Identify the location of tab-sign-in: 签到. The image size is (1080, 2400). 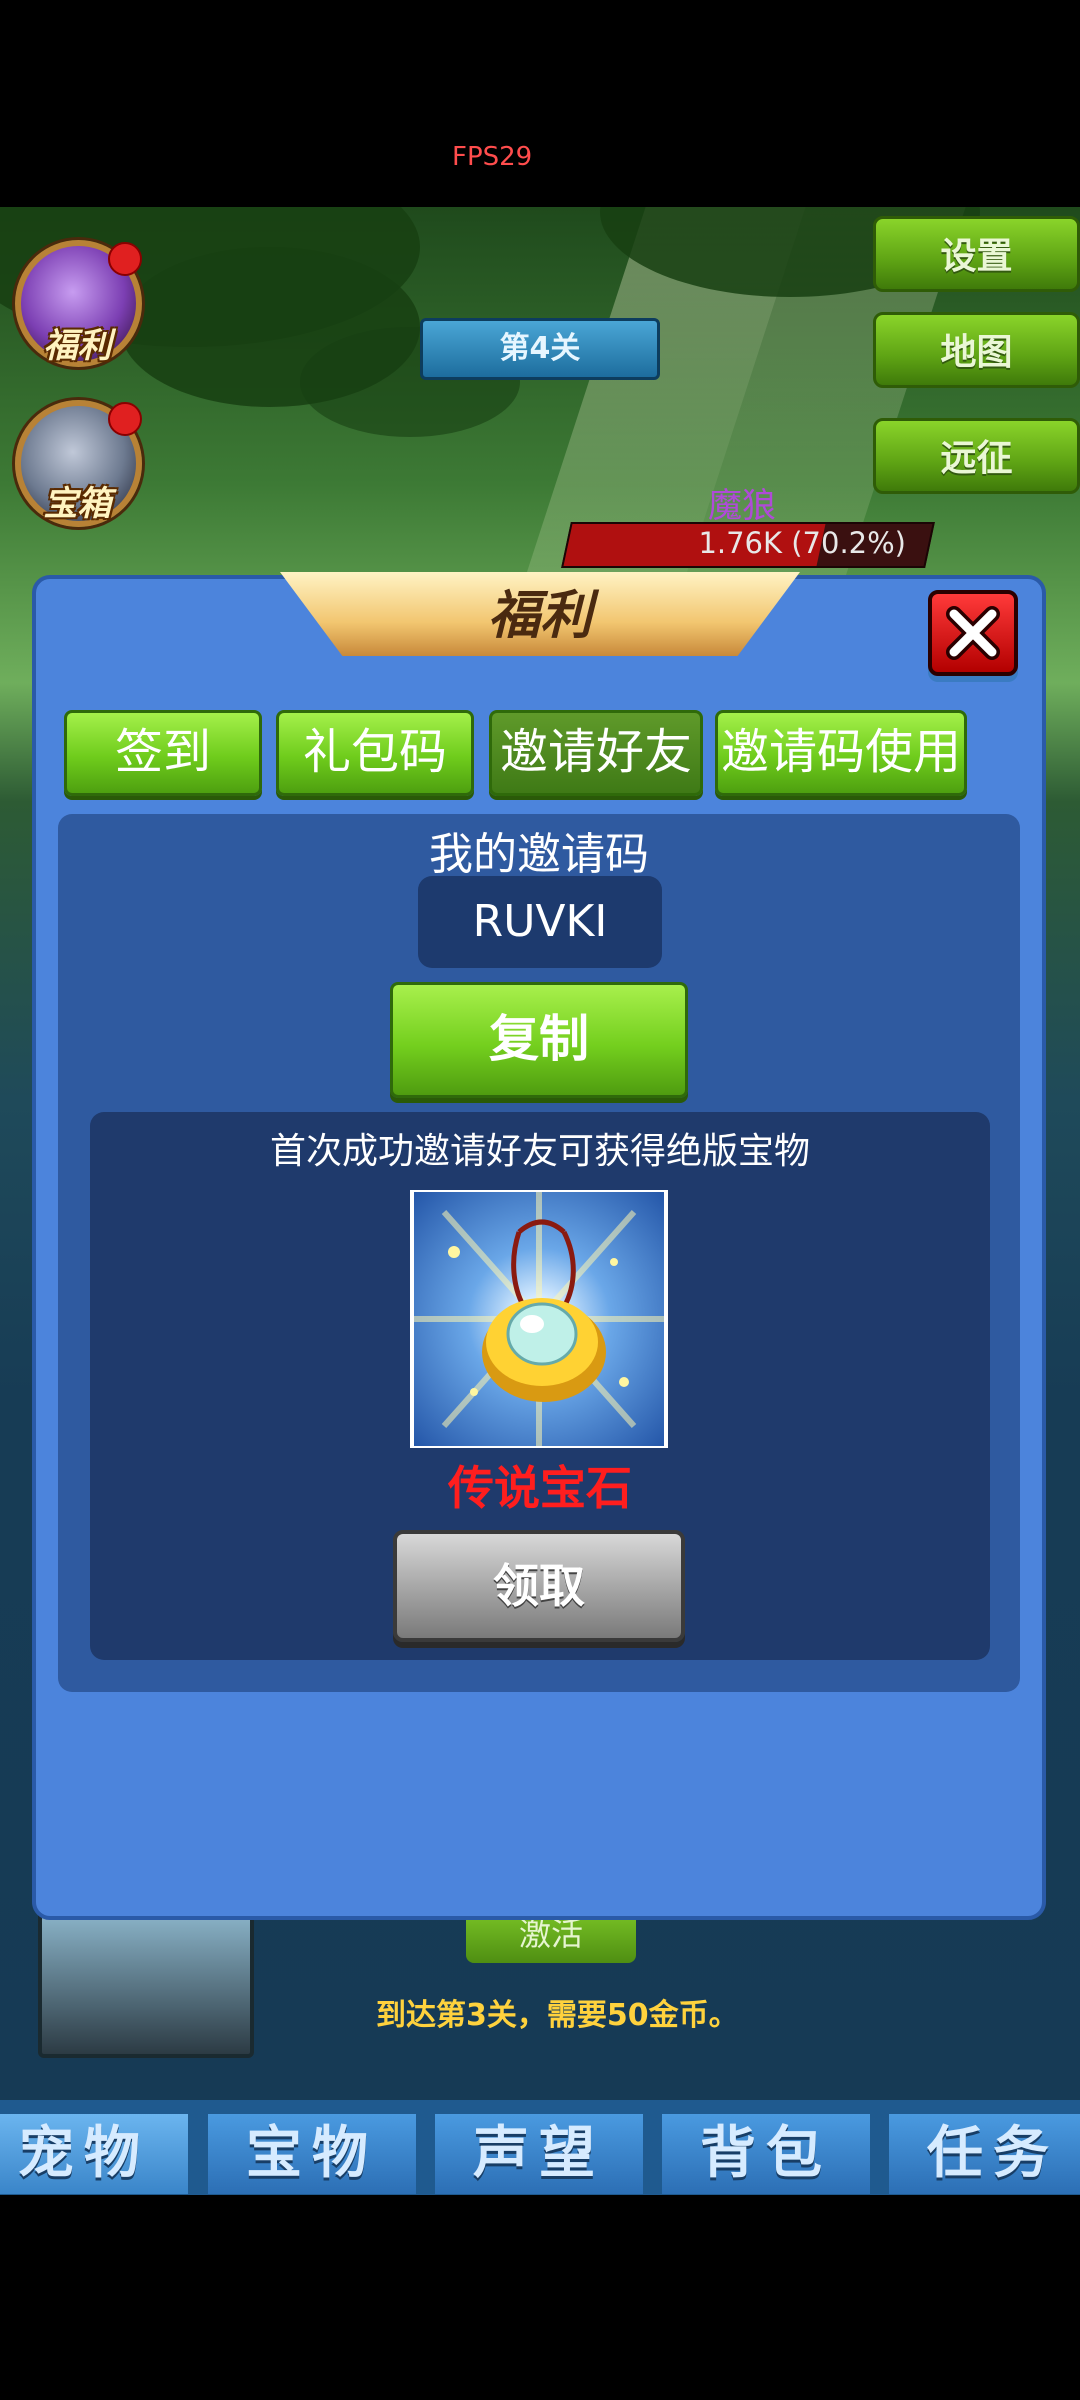
(163, 753).